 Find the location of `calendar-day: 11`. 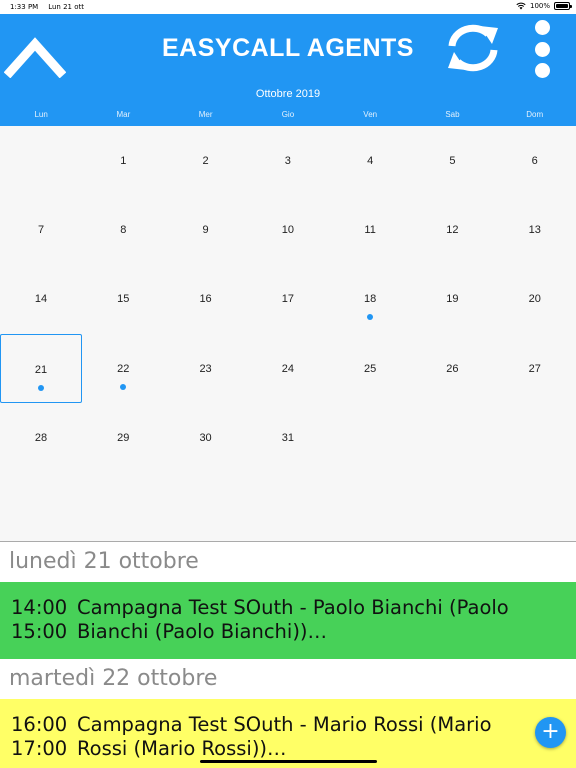

calendar-day: 11 is located at coordinates (370, 229).